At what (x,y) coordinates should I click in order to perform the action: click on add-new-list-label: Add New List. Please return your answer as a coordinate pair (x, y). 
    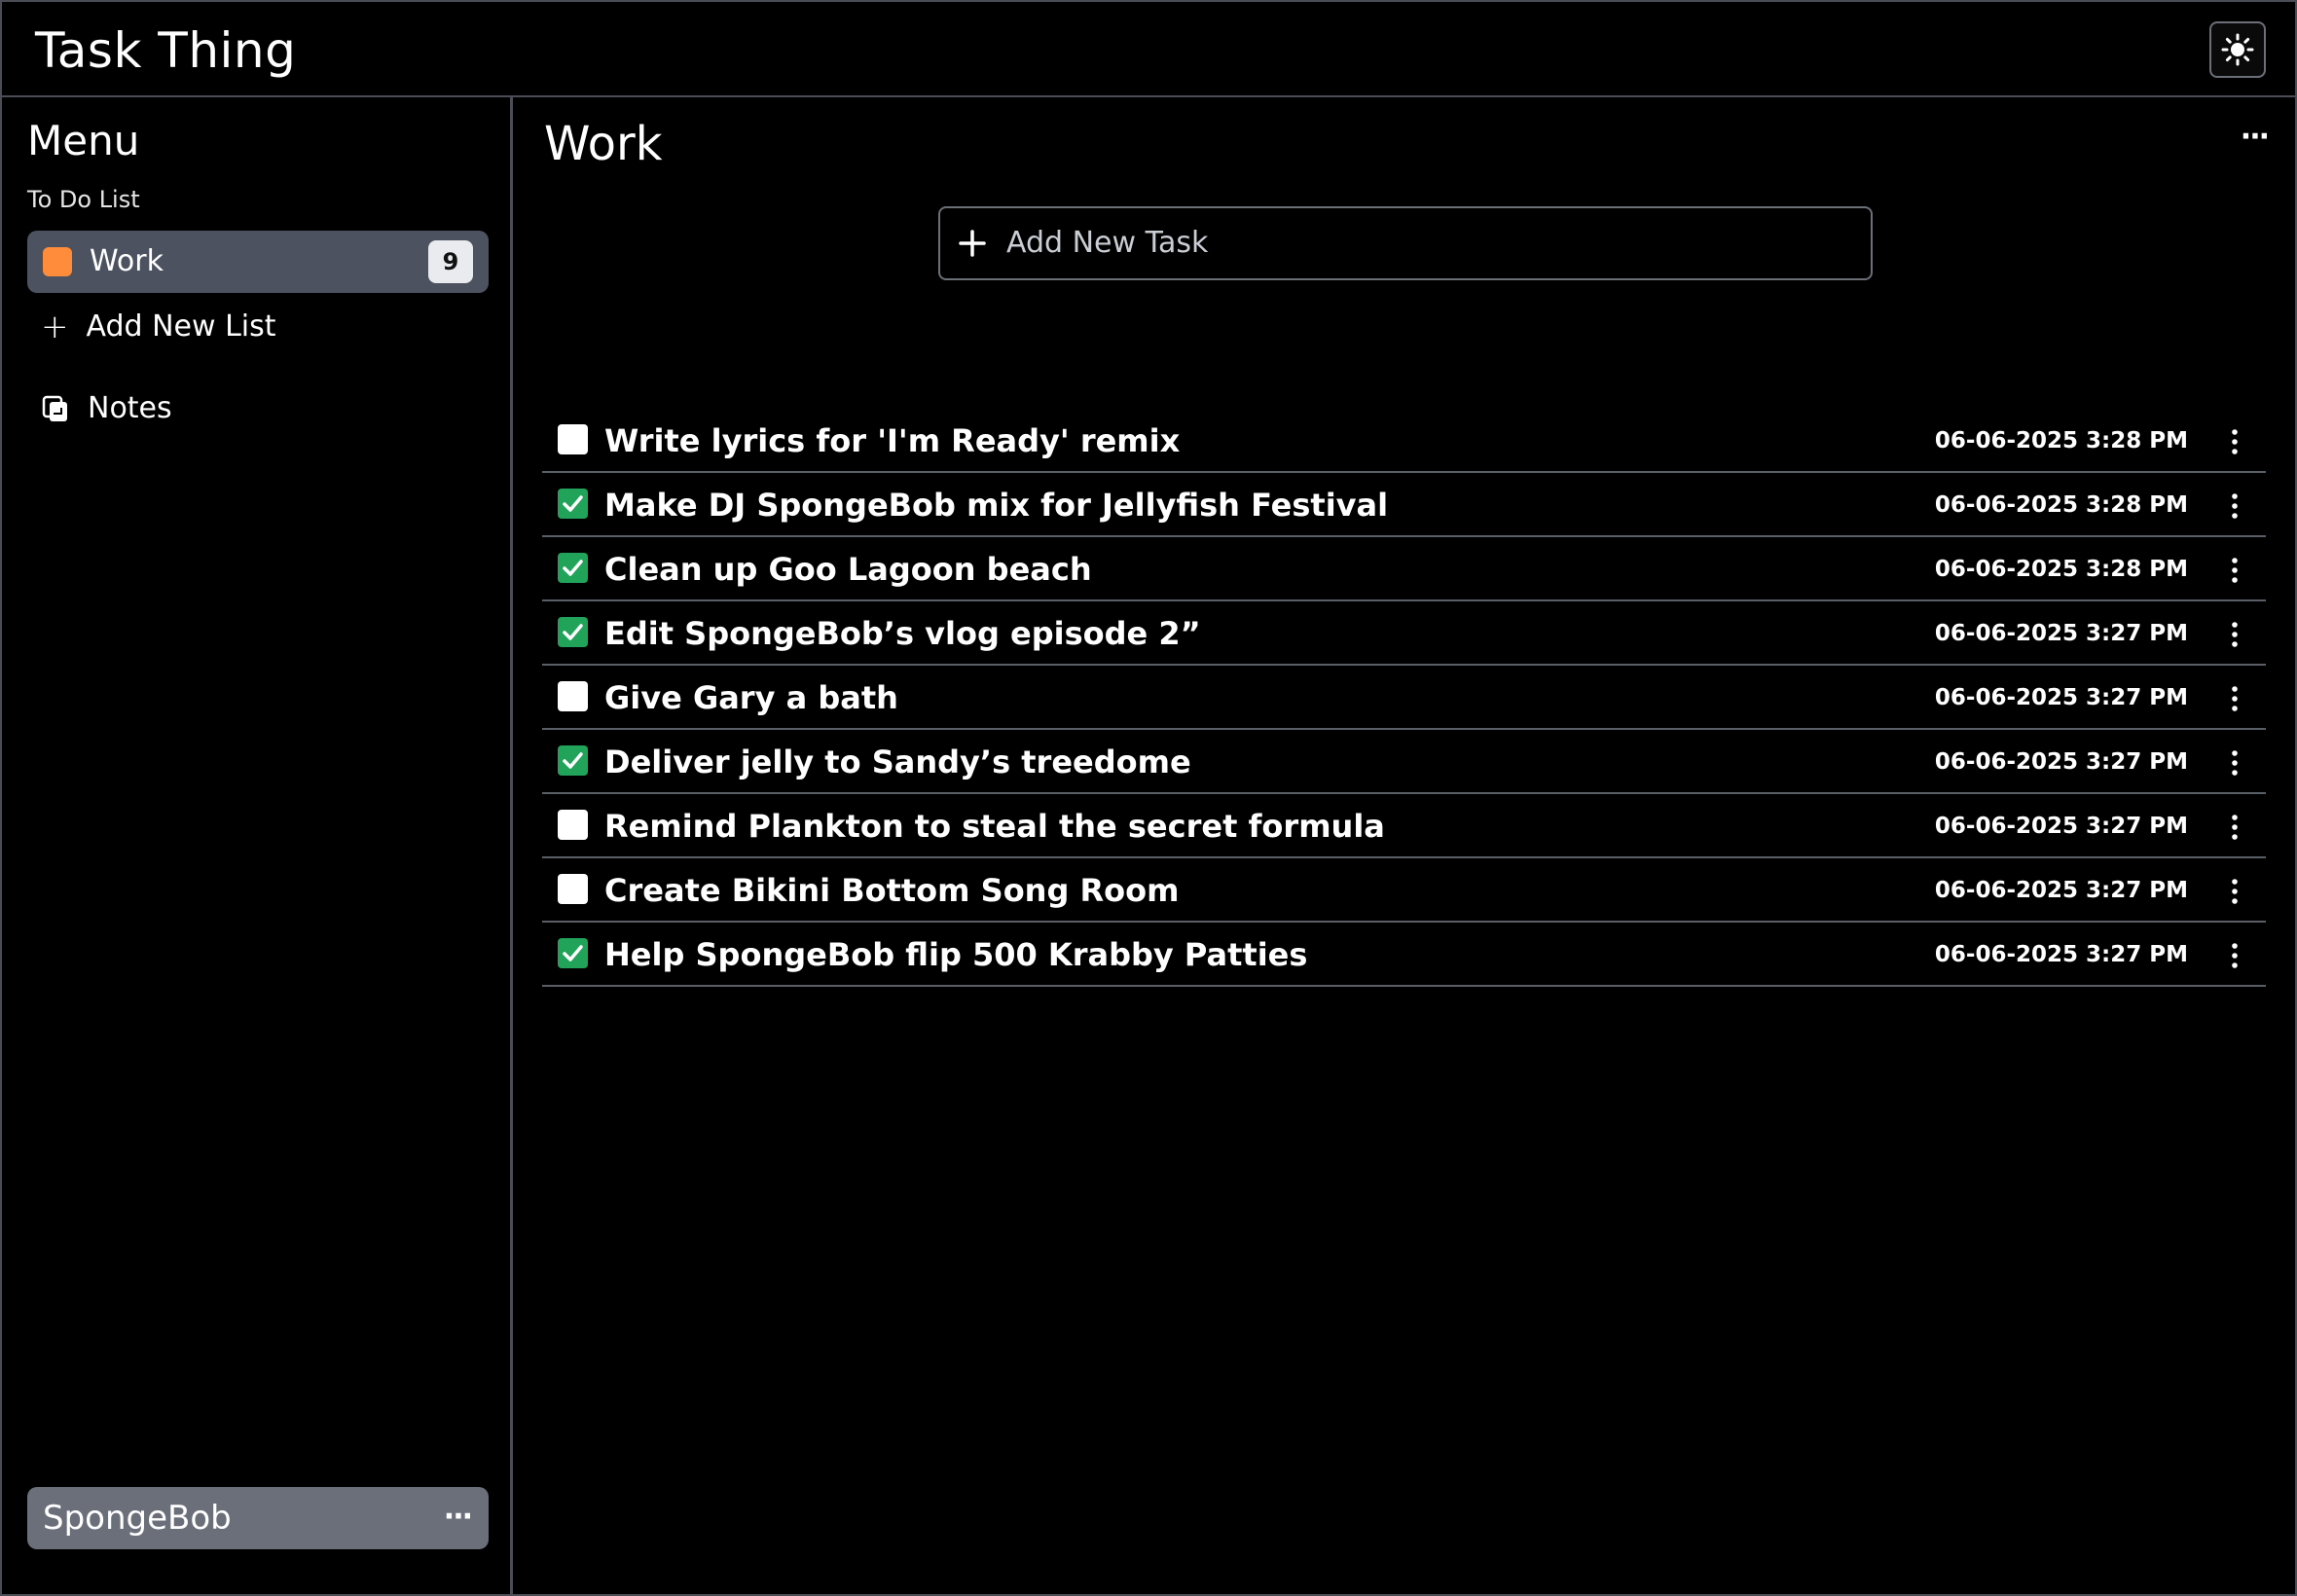
    Looking at the image, I should click on (181, 327).